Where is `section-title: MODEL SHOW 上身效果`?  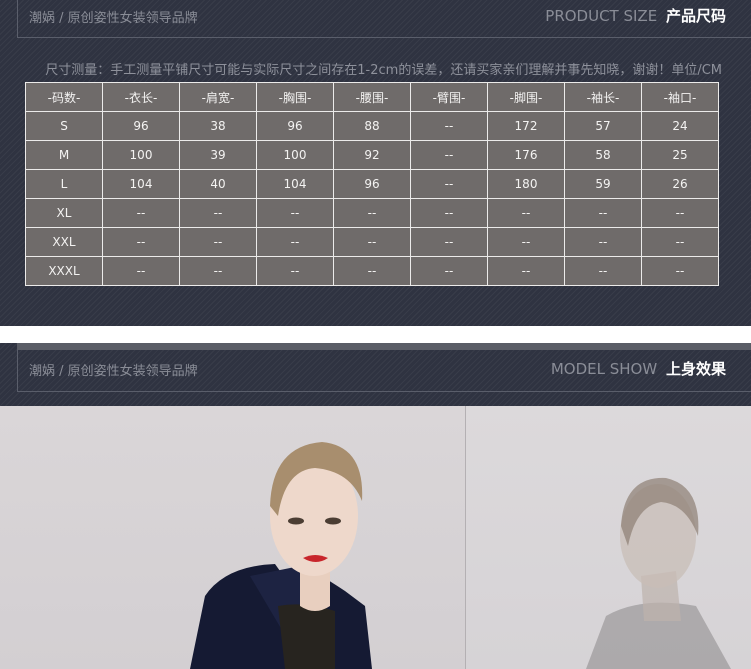 section-title: MODEL SHOW 上身效果 is located at coordinates (638, 368).